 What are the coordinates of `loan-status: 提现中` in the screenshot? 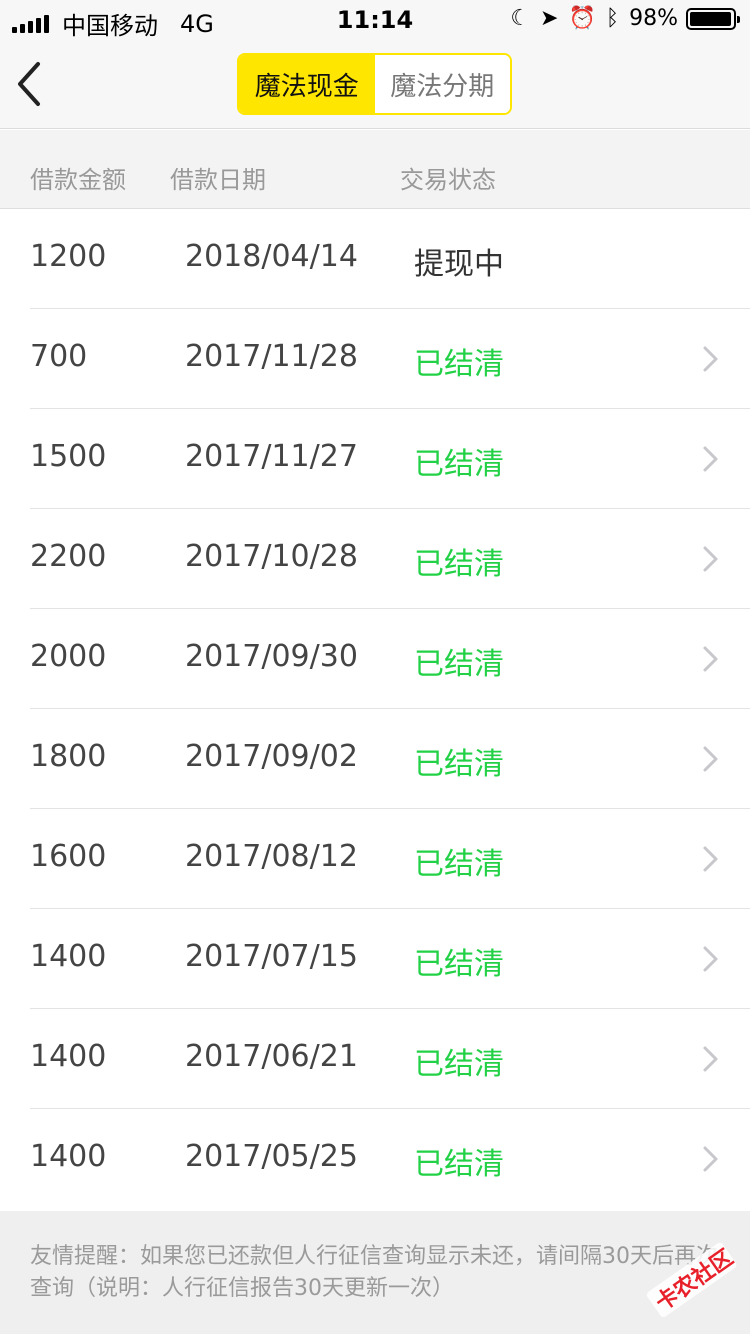 It's located at (459, 264).